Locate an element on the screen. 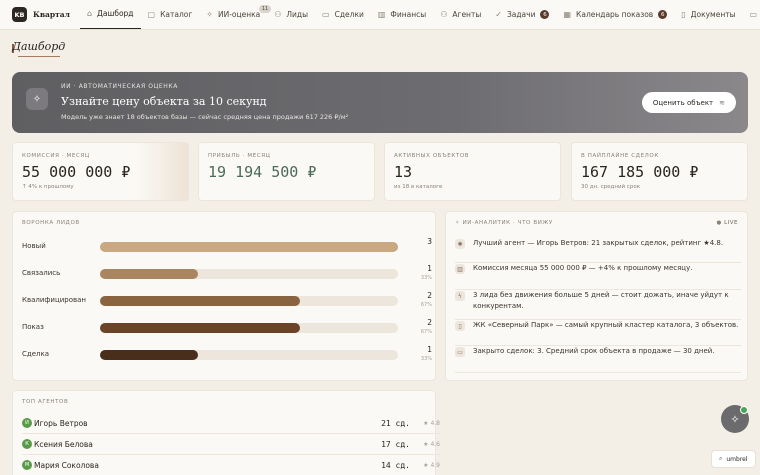 This screenshot has height=475, width=760. nav-item-label: Документы is located at coordinates (713, 14).